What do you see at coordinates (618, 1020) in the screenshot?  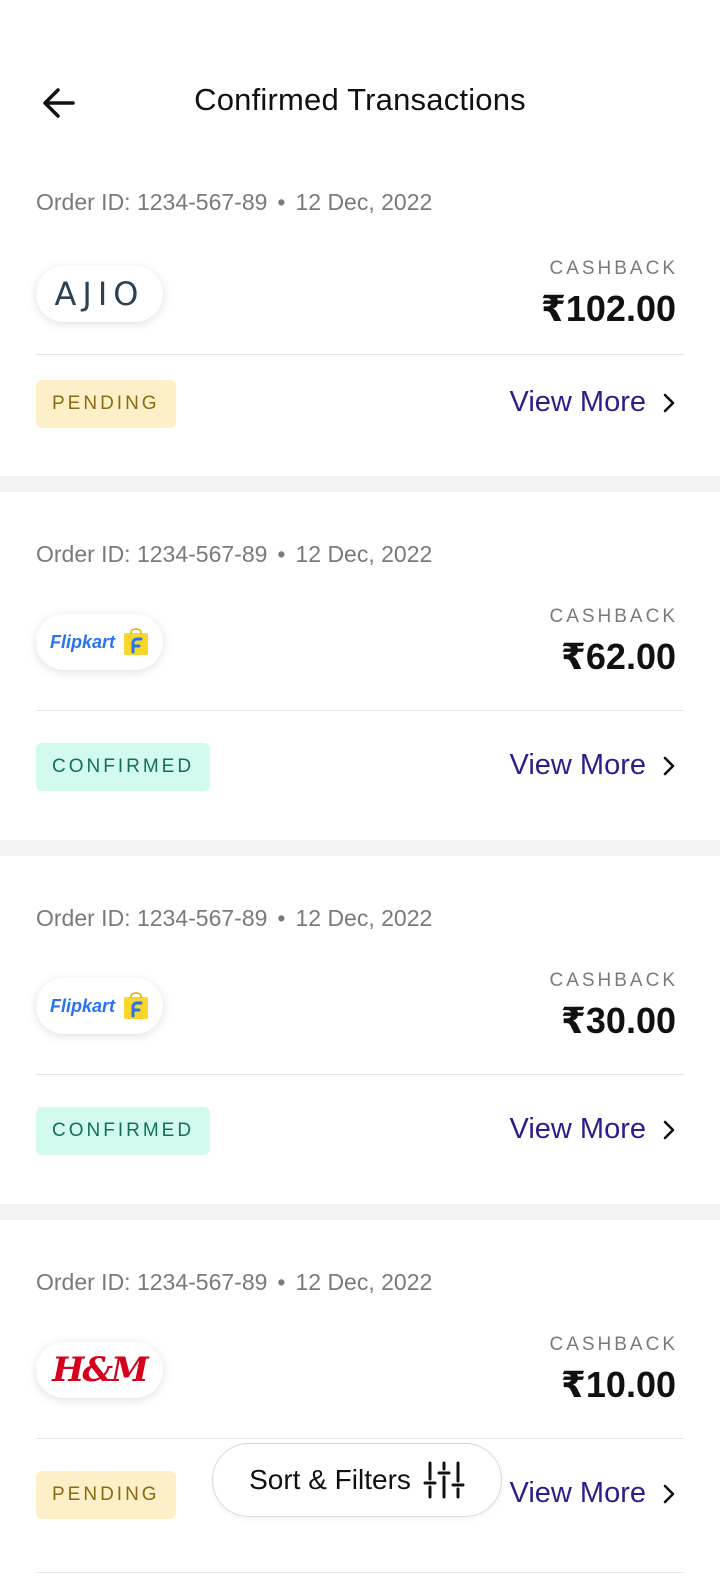 I see `cashback-amount: ₹30.00` at bounding box center [618, 1020].